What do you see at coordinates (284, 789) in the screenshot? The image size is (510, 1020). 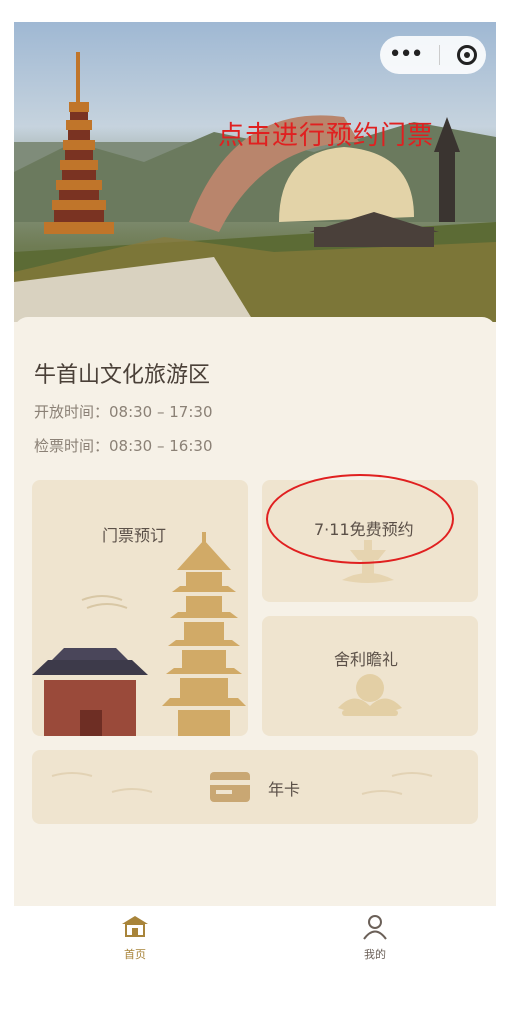 I see `annual-card-label: 年卡` at bounding box center [284, 789].